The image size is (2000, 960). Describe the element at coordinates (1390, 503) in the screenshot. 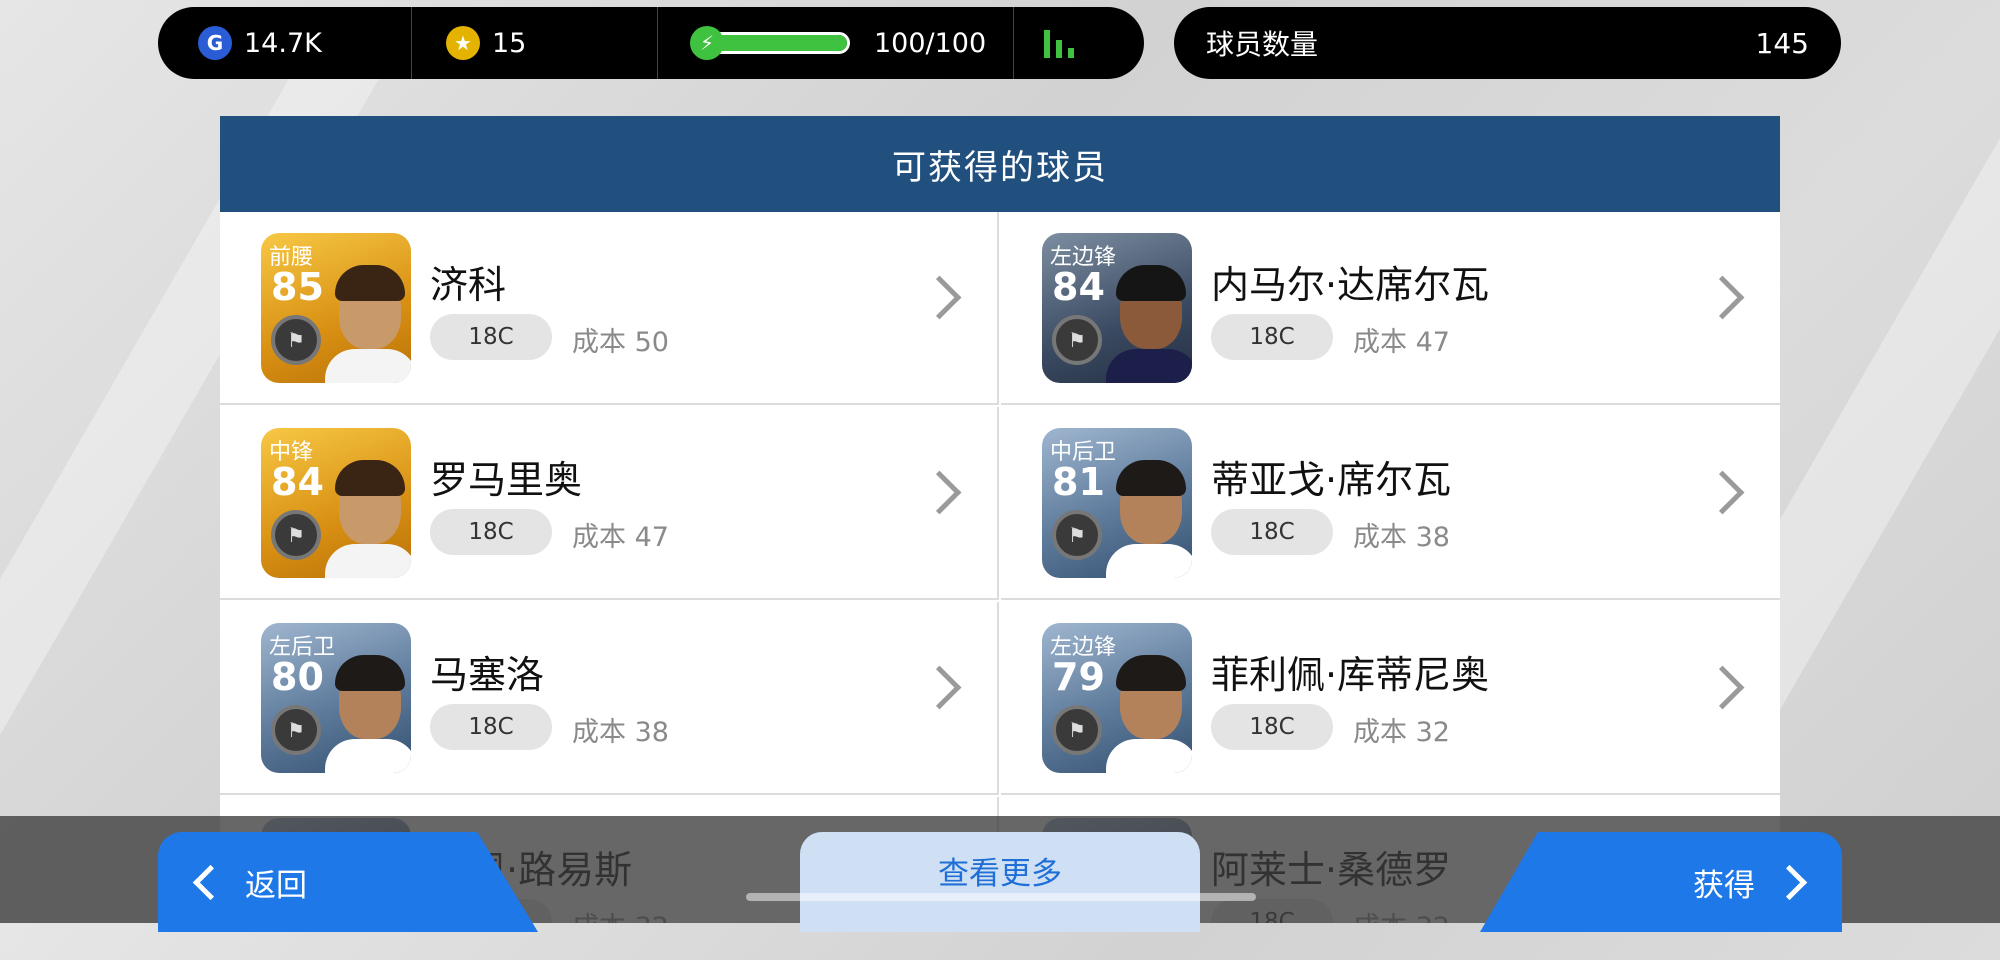

I see `player-card: 中后卫 81 ⚑ 蒂亚戈·席尔瓦 18C 成本 38` at that location.